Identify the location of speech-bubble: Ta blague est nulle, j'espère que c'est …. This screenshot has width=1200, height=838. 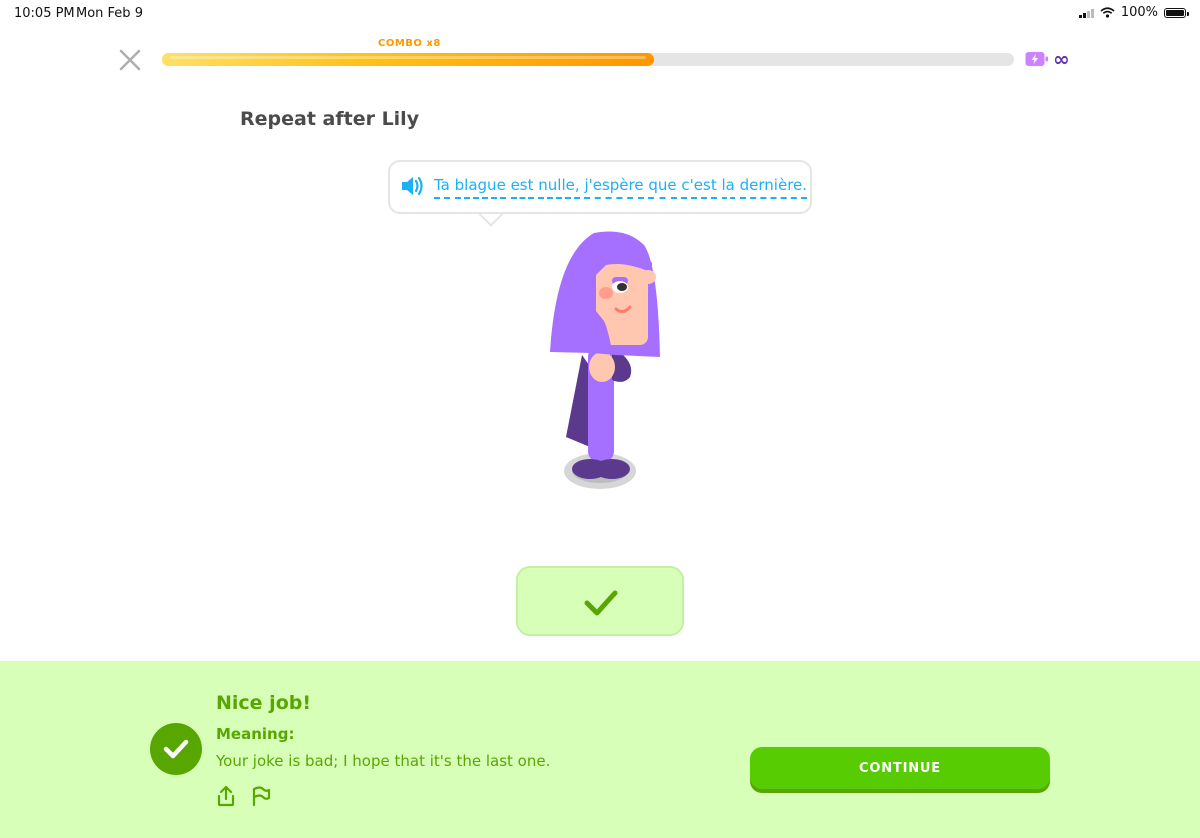
(600, 187).